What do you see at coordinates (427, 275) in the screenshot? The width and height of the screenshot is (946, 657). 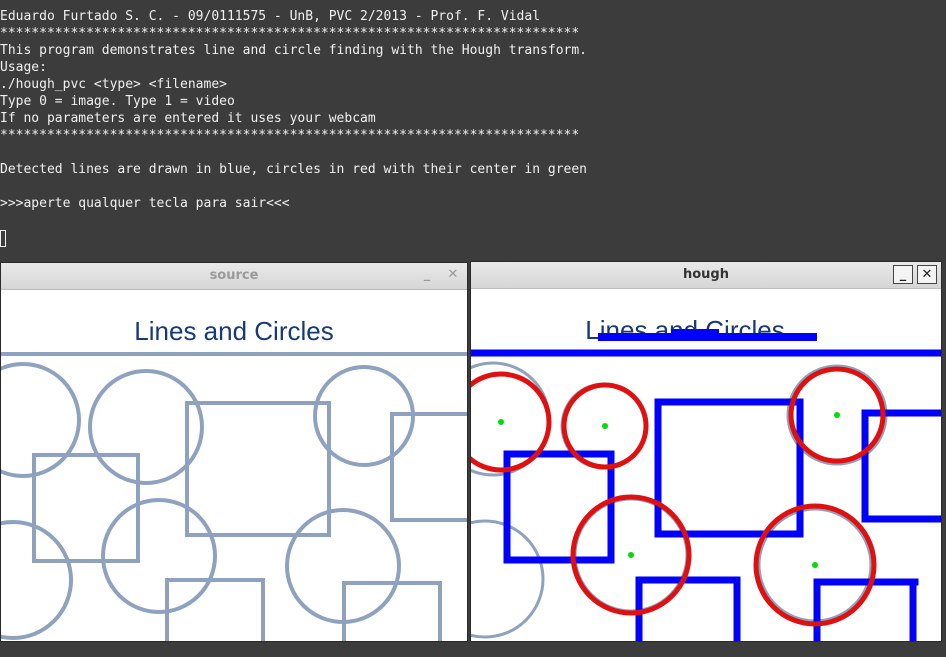 I see `source-minimize-button: _` at bounding box center [427, 275].